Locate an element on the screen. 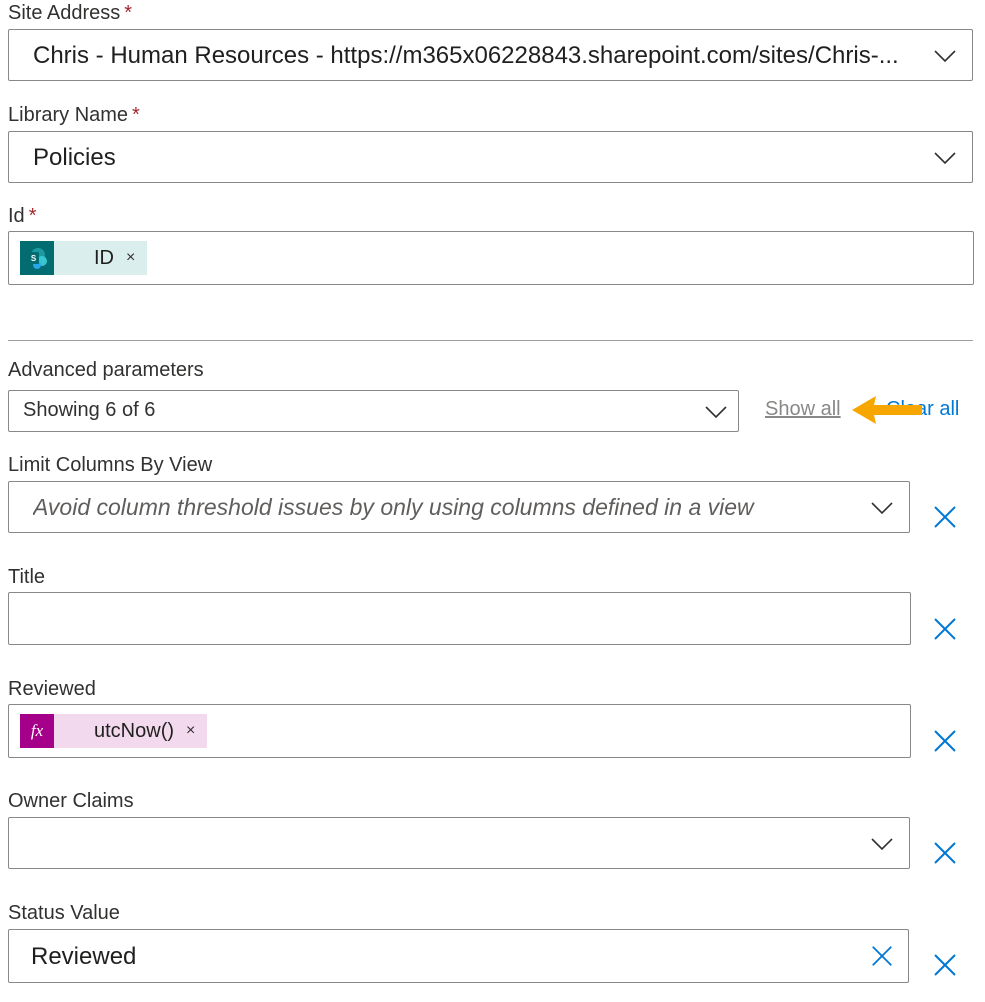 The width and height of the screenshot is (985, 1002). site-address-label: Site Address * is located at coordinates (70, 13).